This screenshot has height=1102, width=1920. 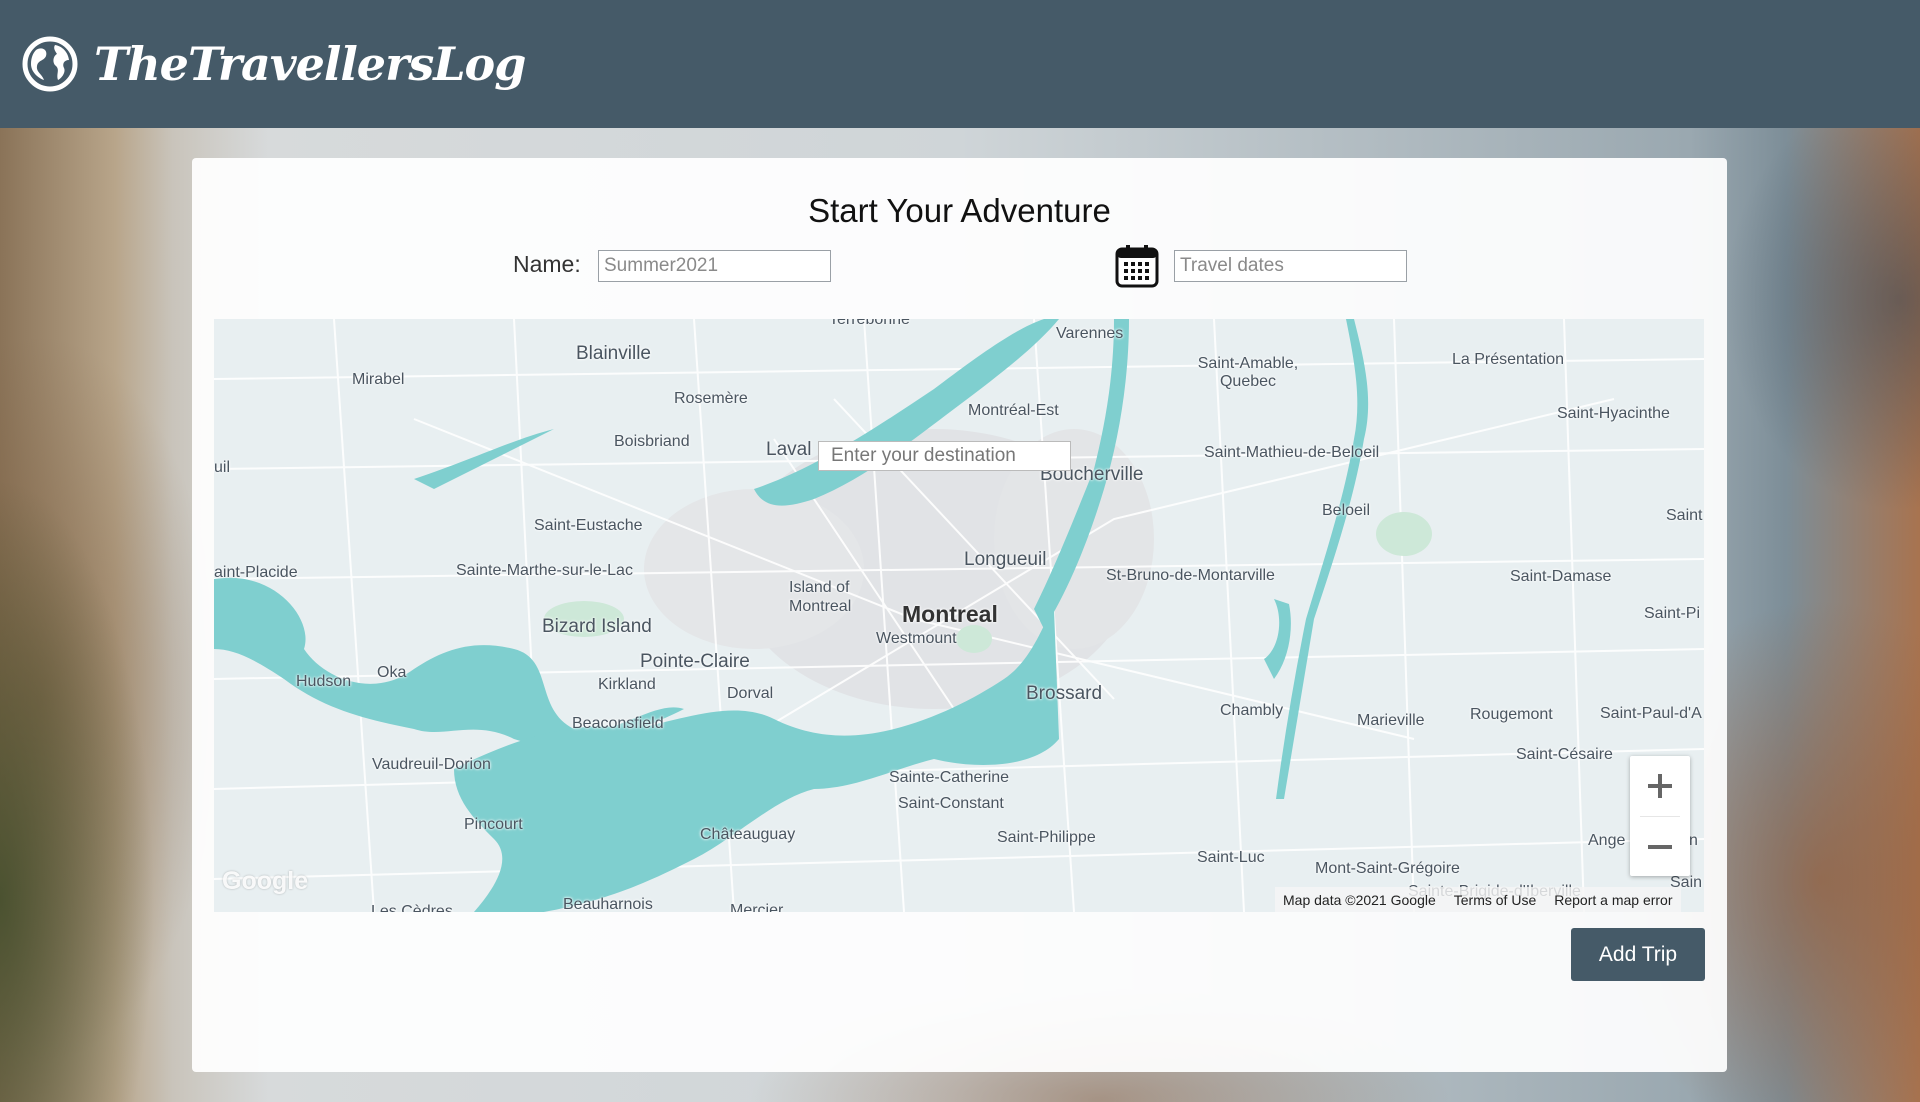 I want to click on map-label: Pointe-Claire, so click(x=695, y=661).